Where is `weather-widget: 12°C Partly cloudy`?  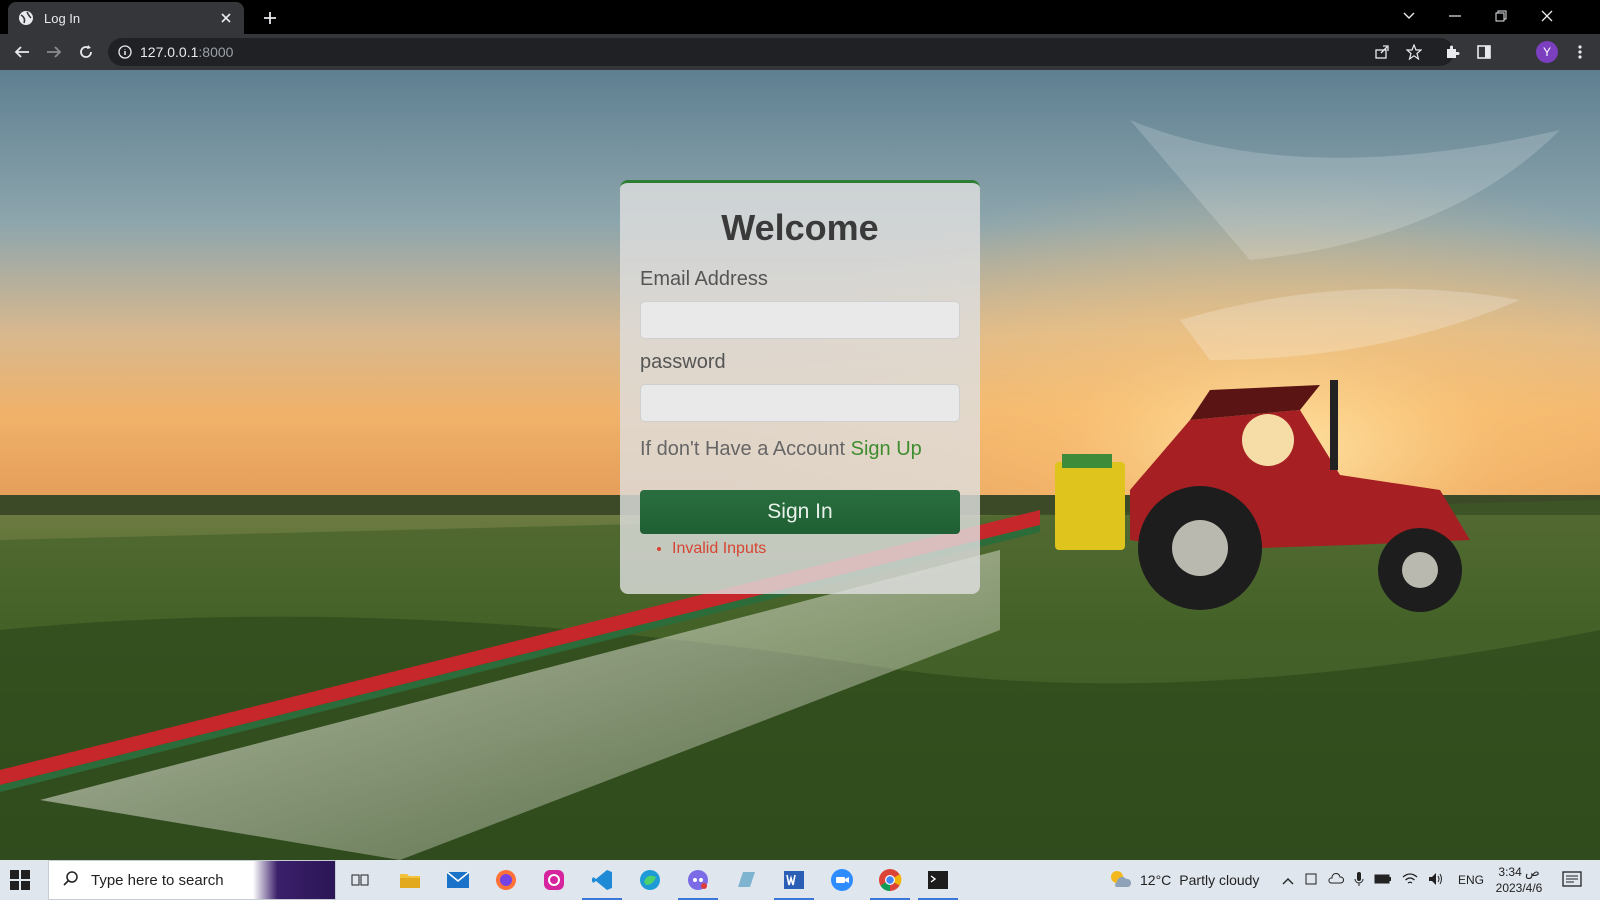 weather-widget: 12°C Partly cloudy is located at coordinates (1183, 880).